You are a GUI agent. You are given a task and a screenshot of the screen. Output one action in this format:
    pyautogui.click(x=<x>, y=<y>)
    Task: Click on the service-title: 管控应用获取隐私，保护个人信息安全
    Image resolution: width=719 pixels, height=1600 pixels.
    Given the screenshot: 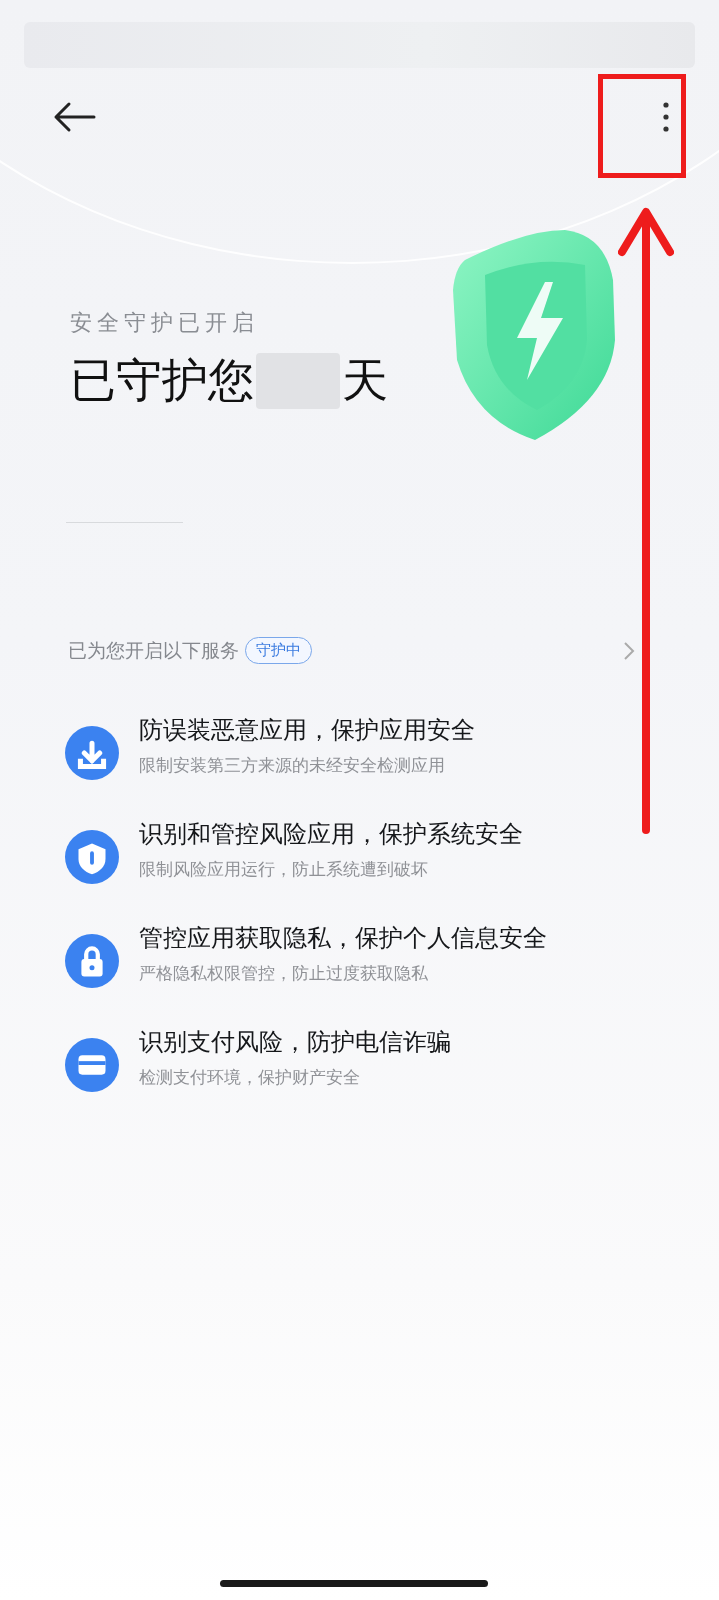 What is the action you would take?
    pyautogui.click(x=343, y=938)
    